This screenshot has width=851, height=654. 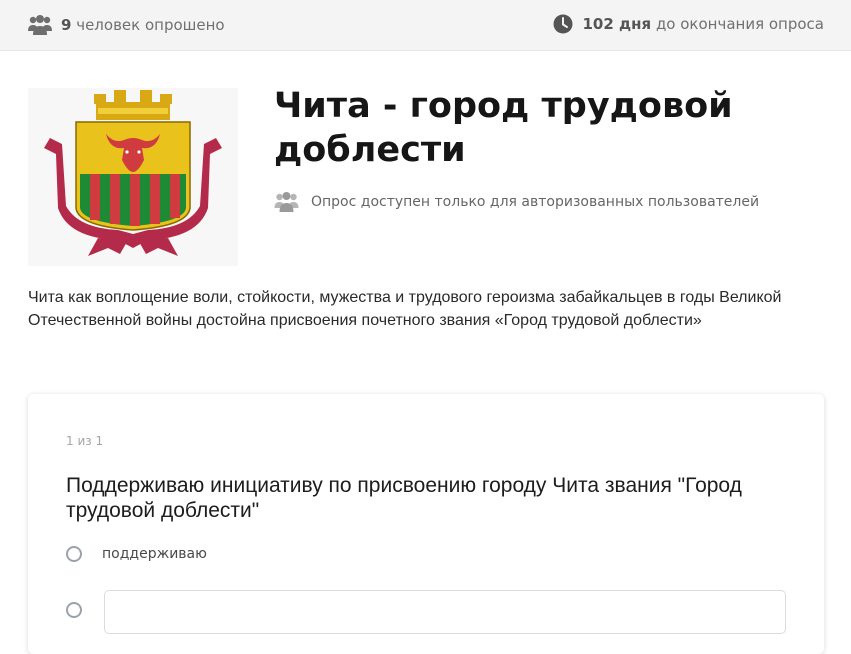 What do you see at coordinates (85, 441) in the screenshot?
I see `question-counter: 1 из 1` at bounding box center [85, 441].